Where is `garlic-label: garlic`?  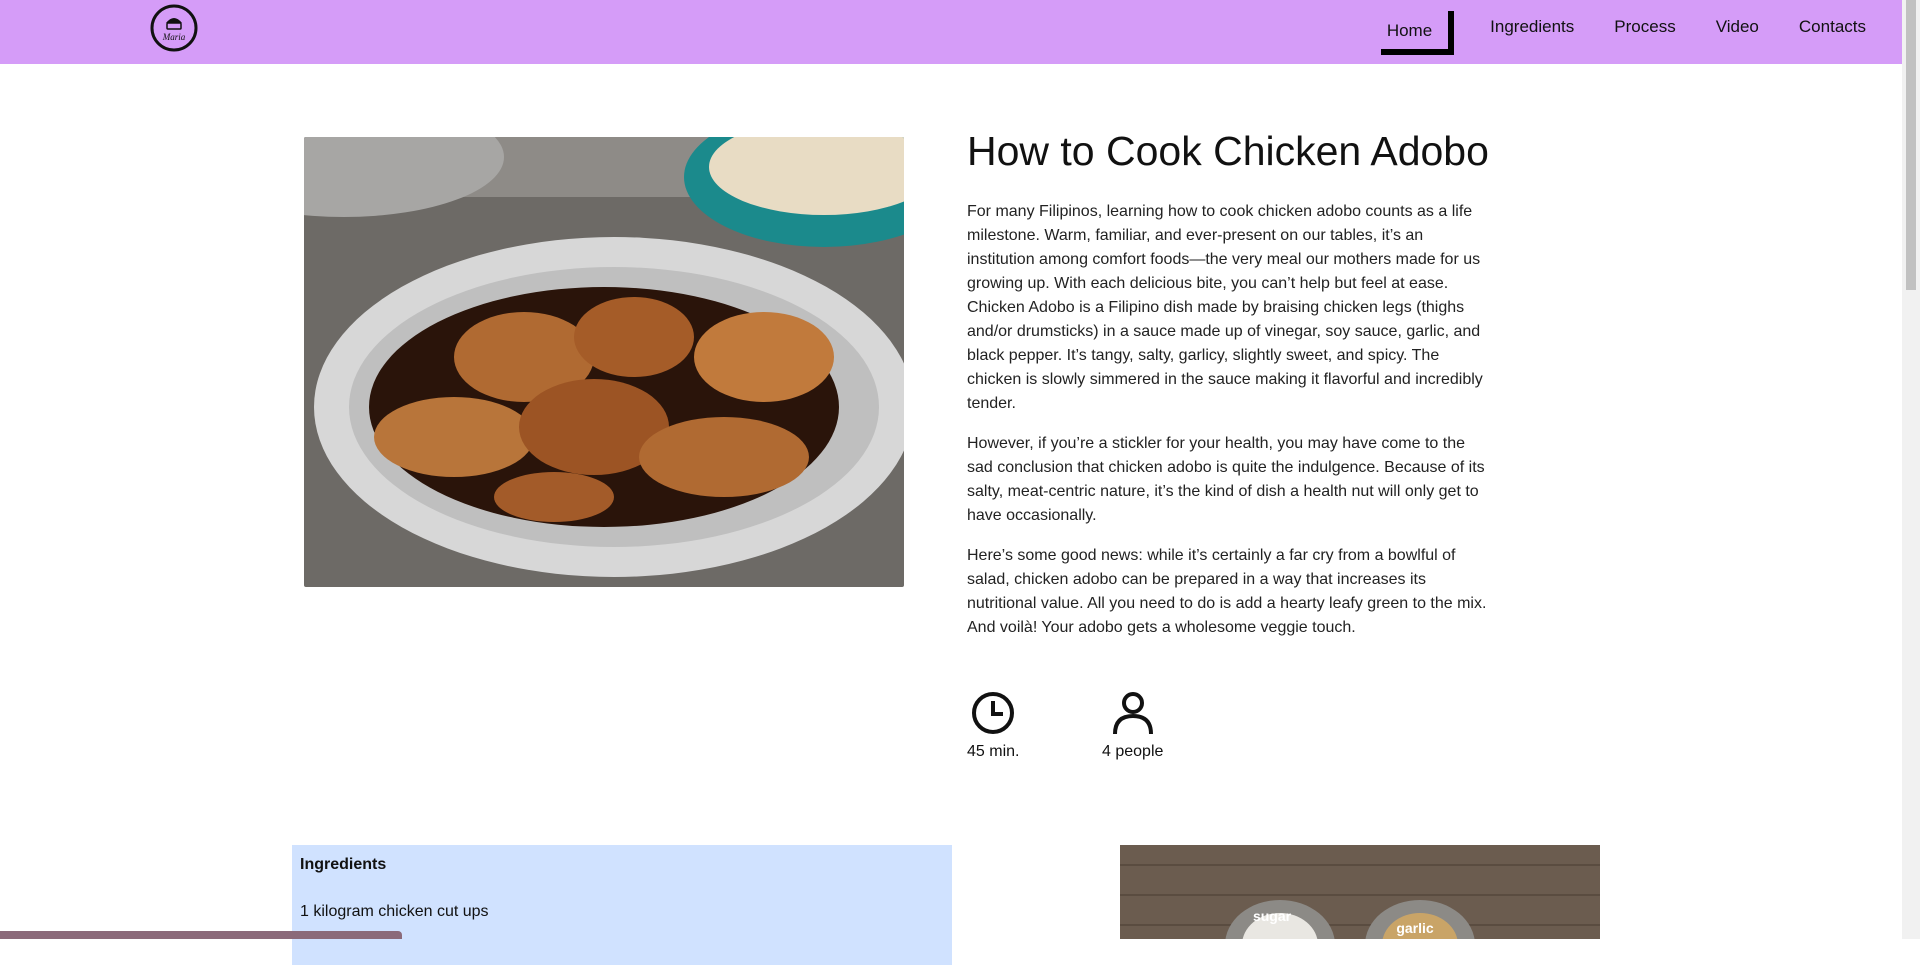
garlic-label: garlic is located at coordinates (1415, 928).